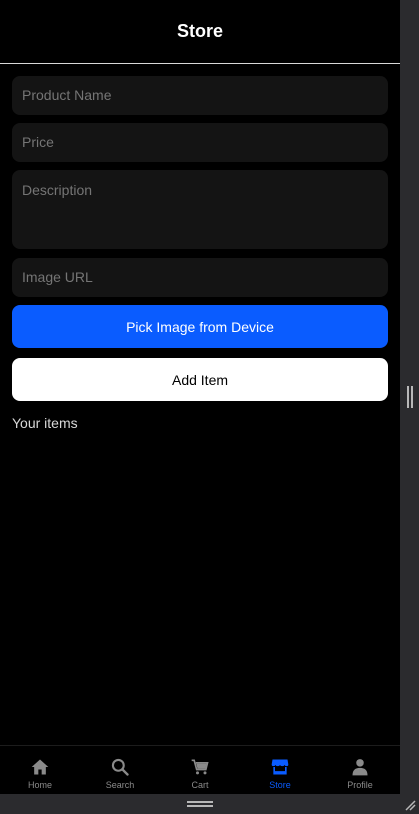 The image size is (419, 814). What do you see at coordinates (200, 95) in the screenshot?
I see `product-name-input` at bounding box center [200, 95].